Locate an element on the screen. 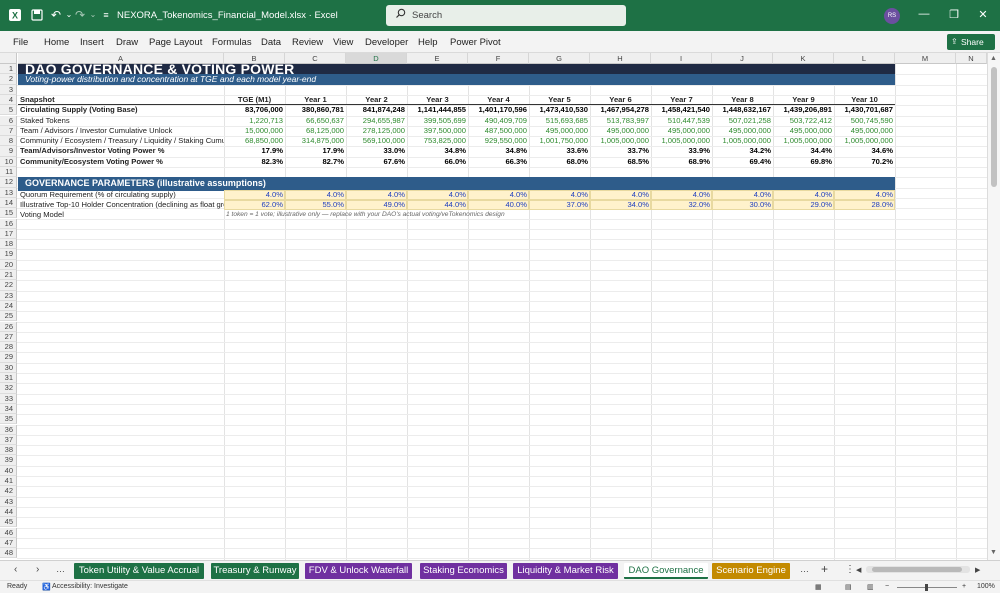  value-cell: 68,850,000 is located at coordinates (254, 141).